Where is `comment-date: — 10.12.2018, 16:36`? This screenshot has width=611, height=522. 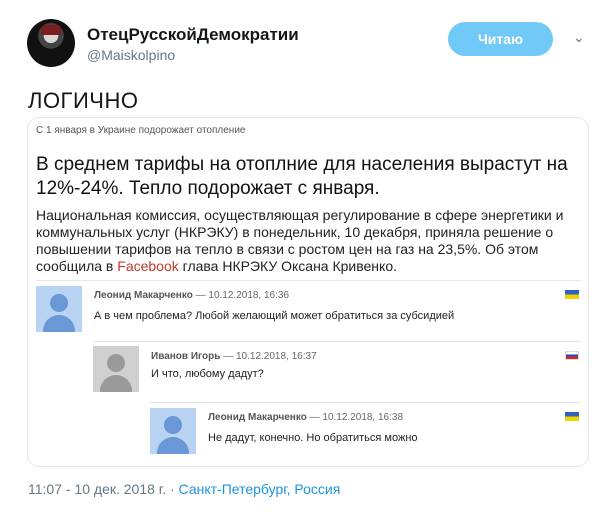 comment-date: — 10.12.2018, 16:36 is located at coordinates (242, 295).